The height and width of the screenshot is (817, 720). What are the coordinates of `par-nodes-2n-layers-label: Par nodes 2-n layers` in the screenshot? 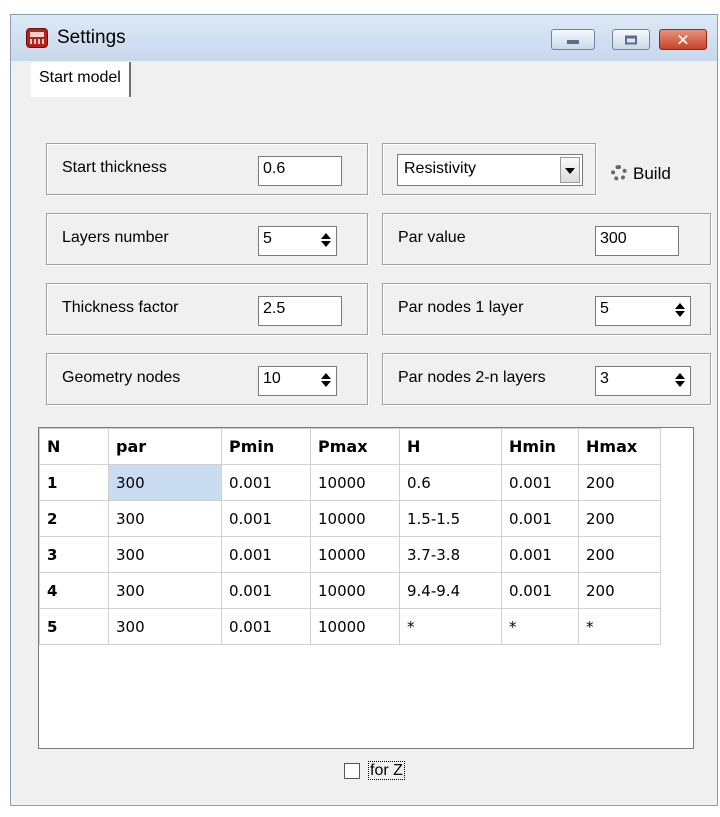 It's located at (472, 377).